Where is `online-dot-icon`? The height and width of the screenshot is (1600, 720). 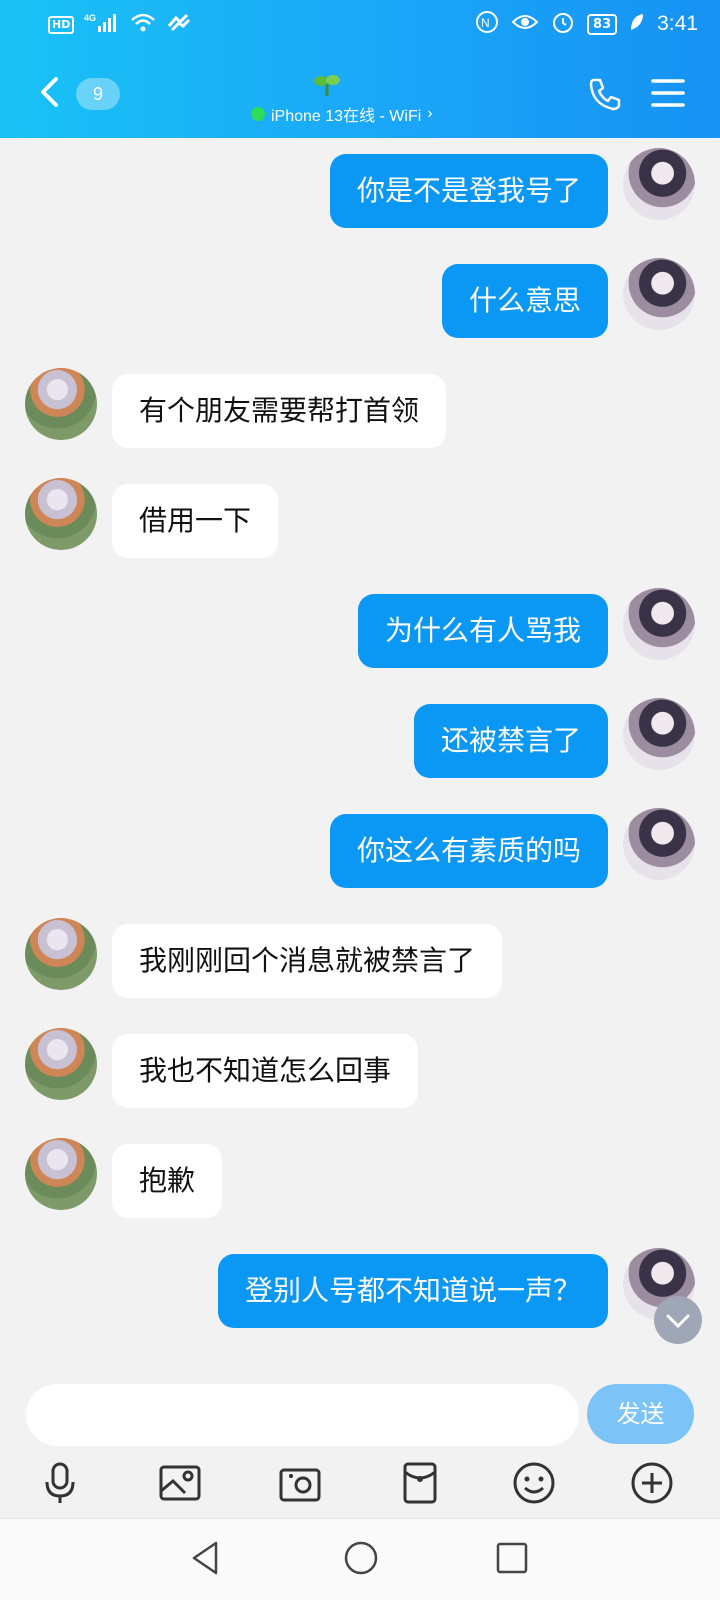
online-dot-icon is located at coordinates (258, 114).